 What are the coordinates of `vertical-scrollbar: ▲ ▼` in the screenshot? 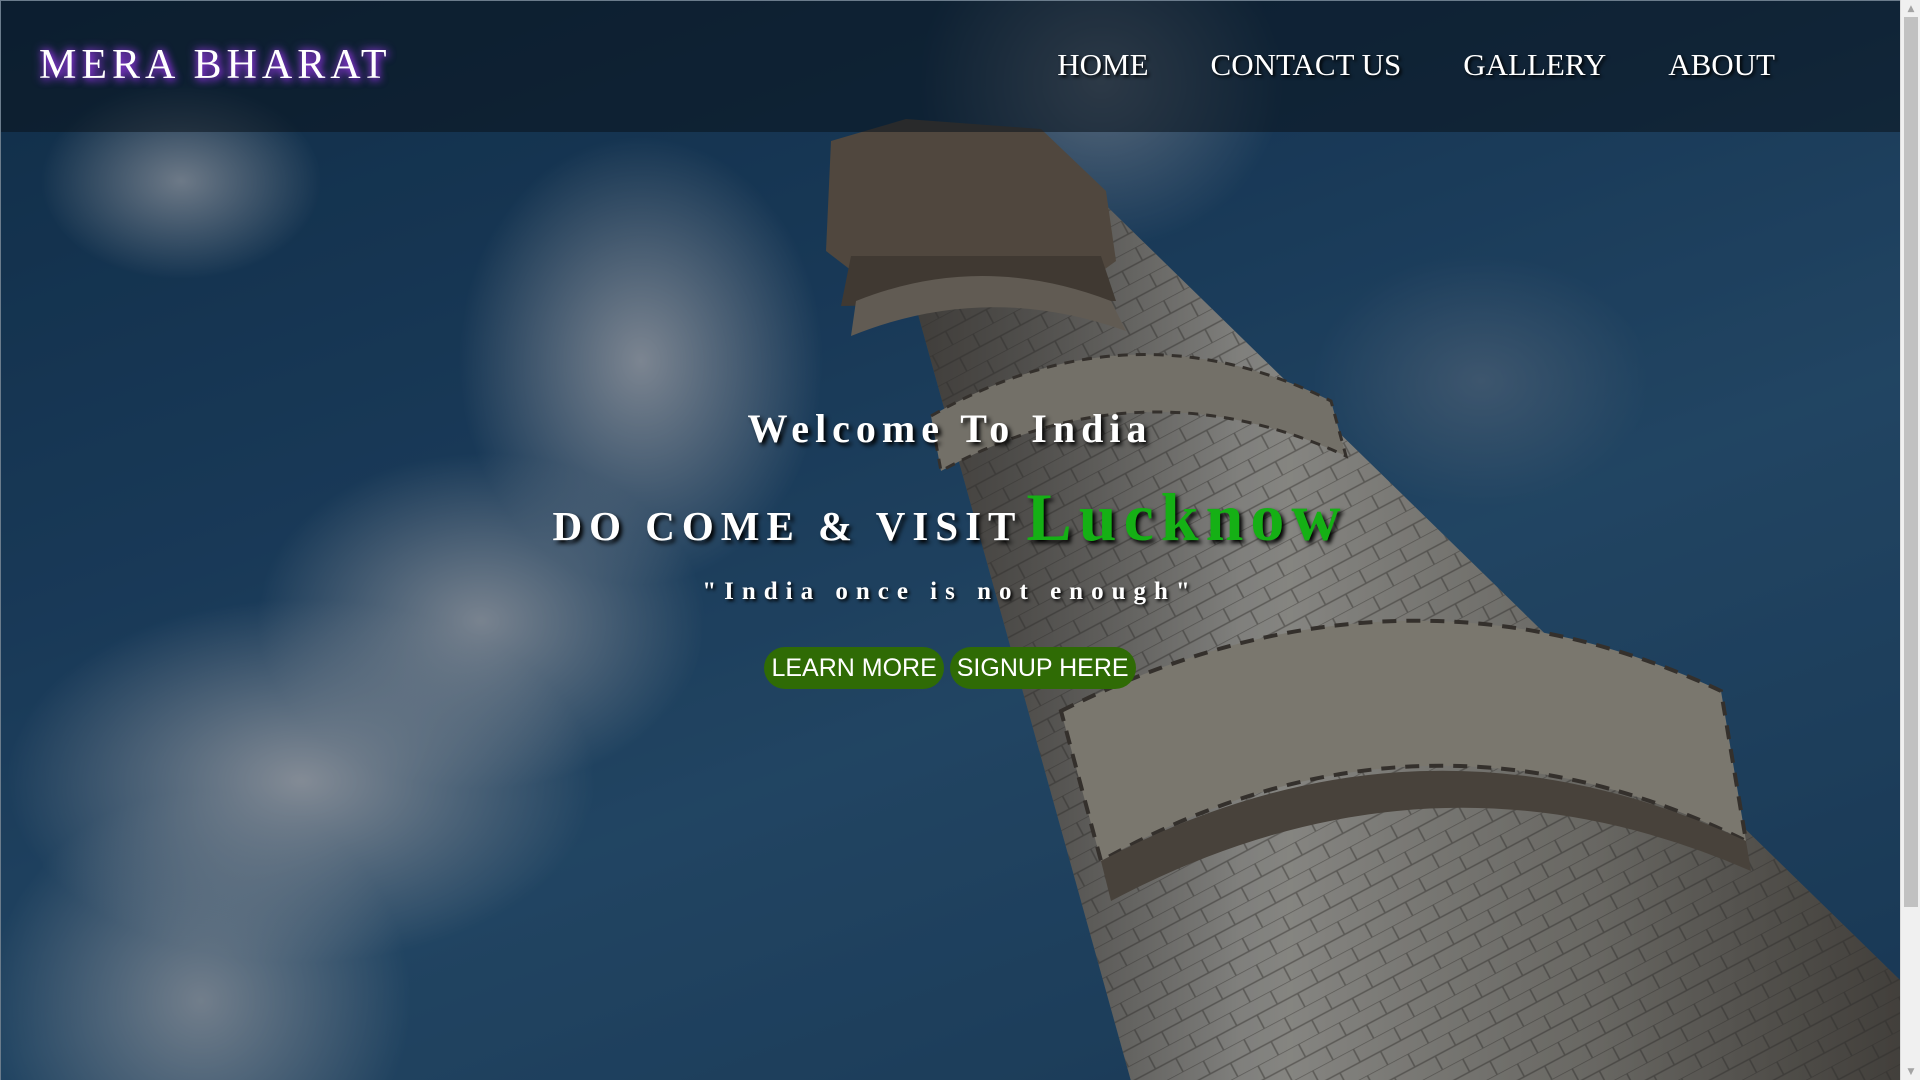 It's located at (1910, 540).